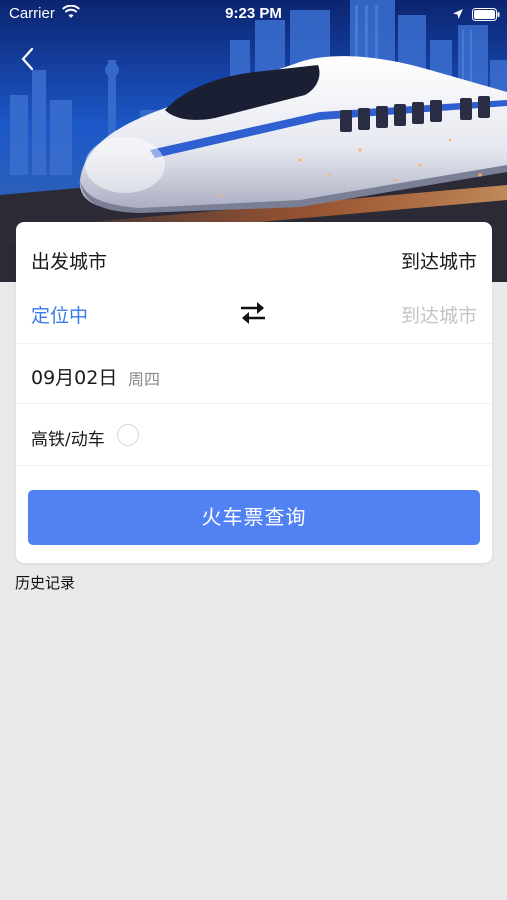 This screenshot has width=507, height=900. What do you see at coordinates (439, 314) in the screenshot?
I see `arrival-city-input: 到达城市` at bounding box center [439, 314].